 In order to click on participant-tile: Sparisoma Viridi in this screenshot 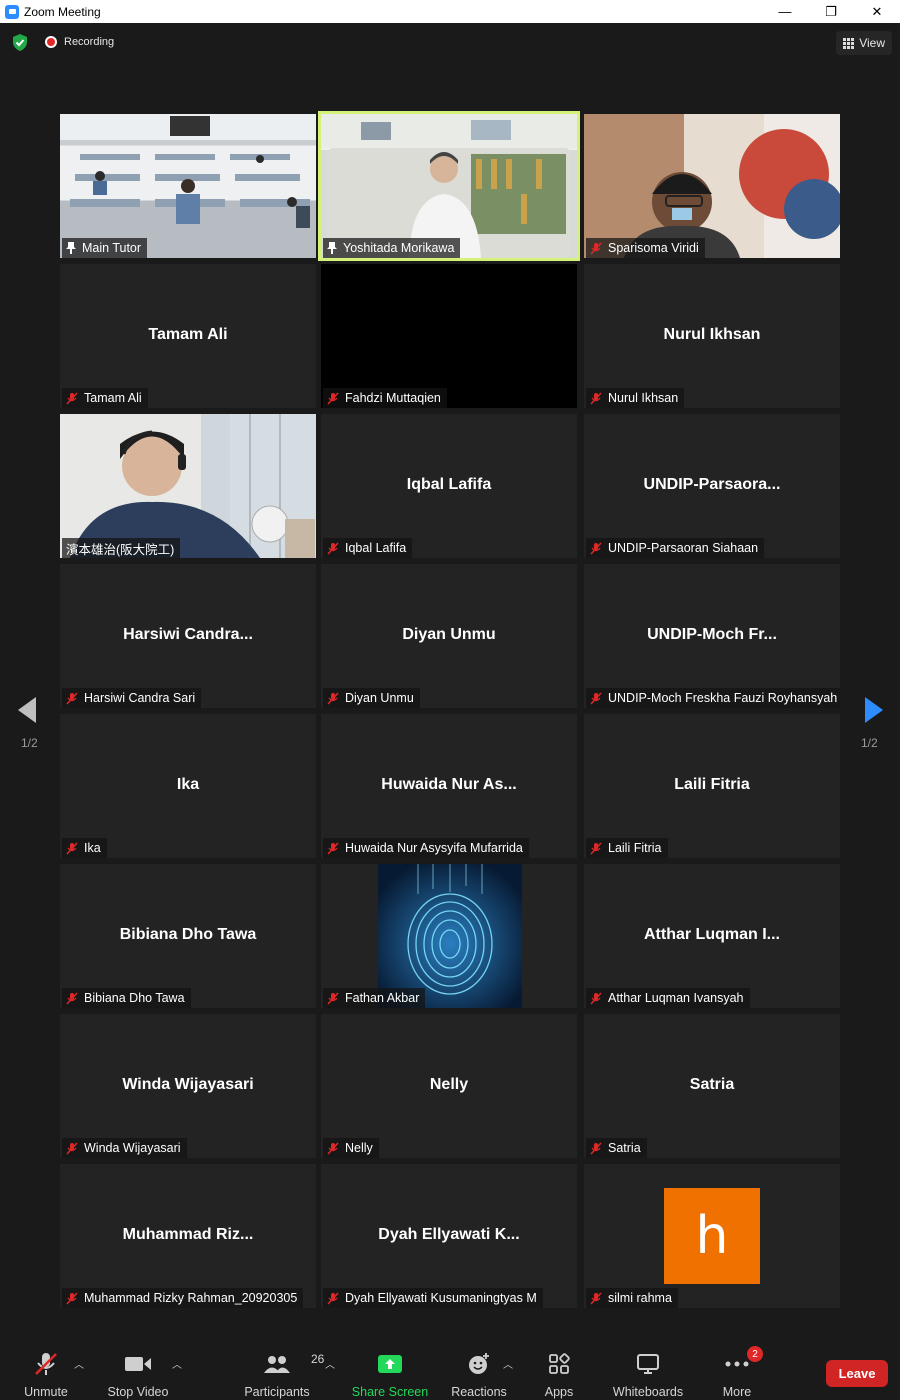, I will do `click(712, 186)`.